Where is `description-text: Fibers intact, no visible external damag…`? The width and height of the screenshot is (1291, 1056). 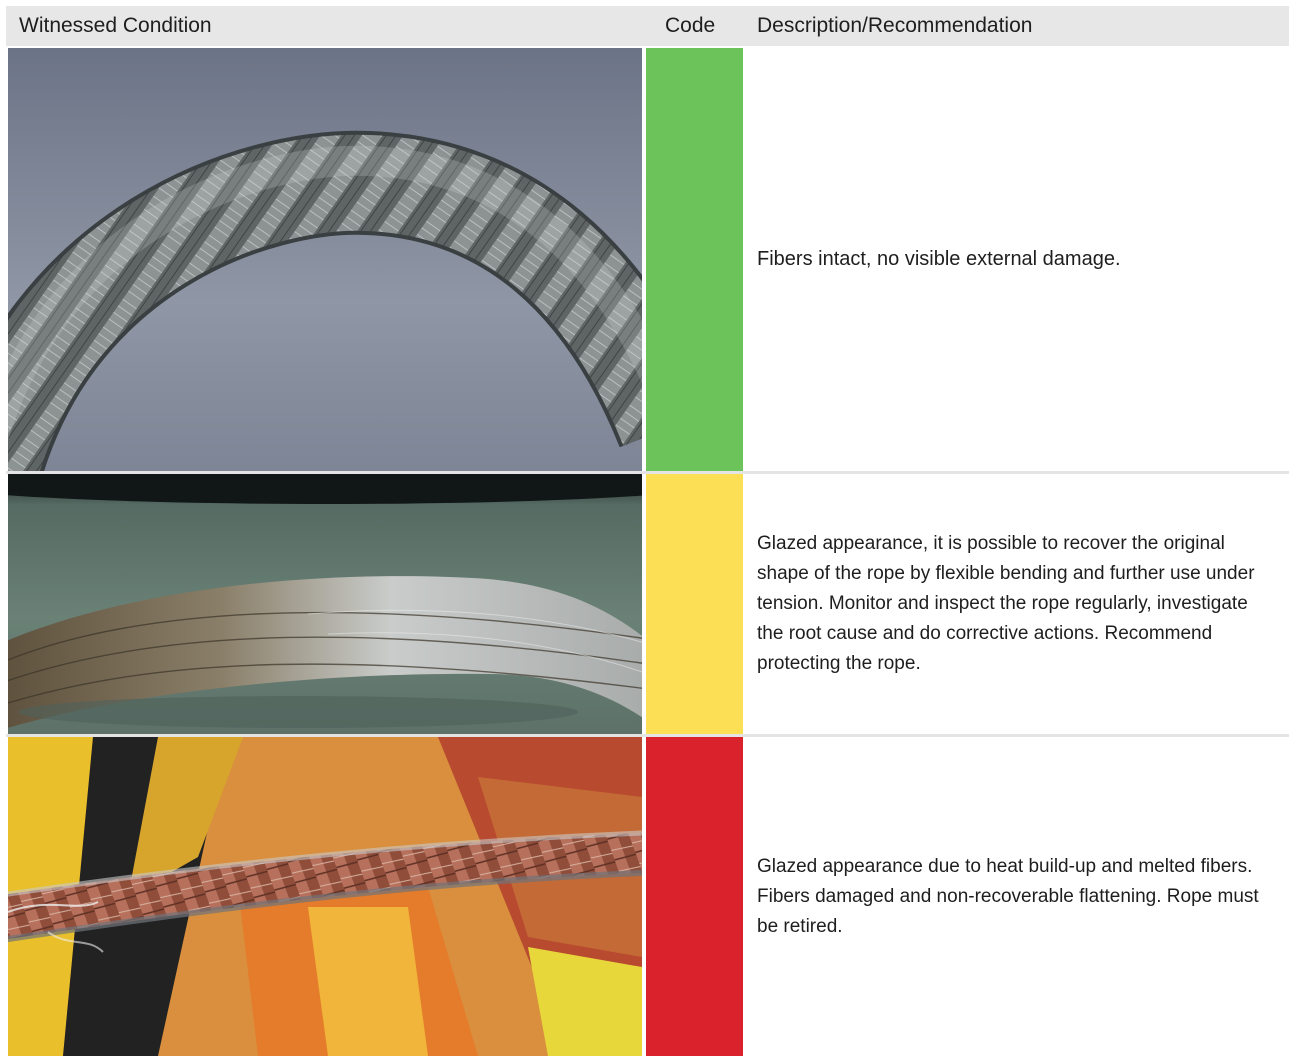 description-text: Fibers intact, no visible external damag… is located at coordinates (939, 258).